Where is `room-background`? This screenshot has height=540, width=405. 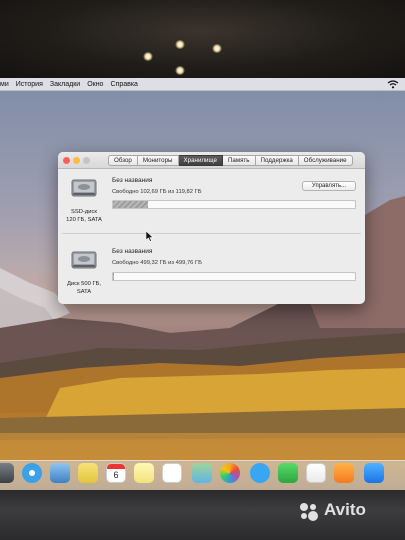 room-background is located at coordinates (202, 39).